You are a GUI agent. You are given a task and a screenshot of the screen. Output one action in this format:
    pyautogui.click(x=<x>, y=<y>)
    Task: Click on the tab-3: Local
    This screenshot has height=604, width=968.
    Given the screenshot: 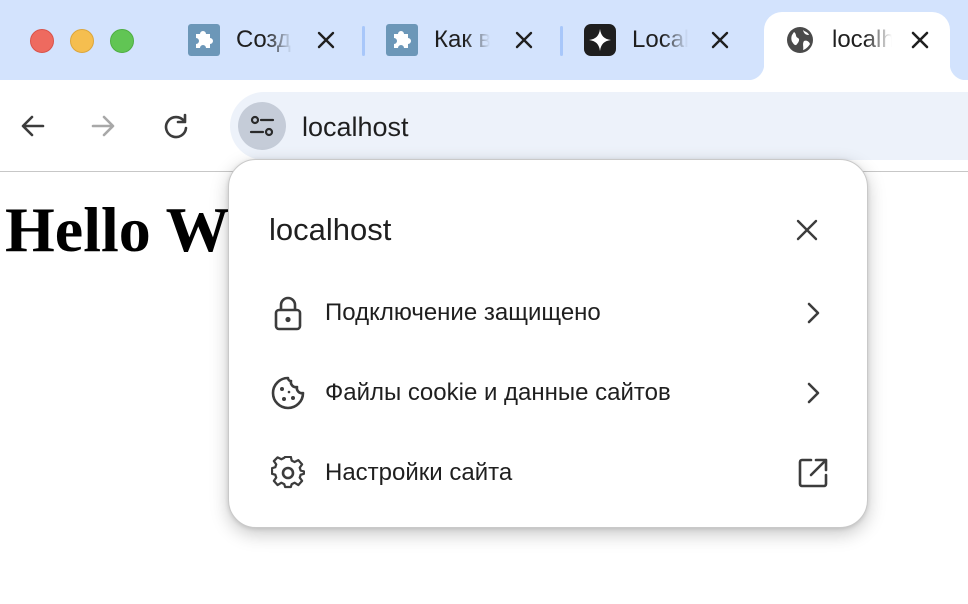 What is the action you would take?
    pyautogui.click(x=672, y=40)
    